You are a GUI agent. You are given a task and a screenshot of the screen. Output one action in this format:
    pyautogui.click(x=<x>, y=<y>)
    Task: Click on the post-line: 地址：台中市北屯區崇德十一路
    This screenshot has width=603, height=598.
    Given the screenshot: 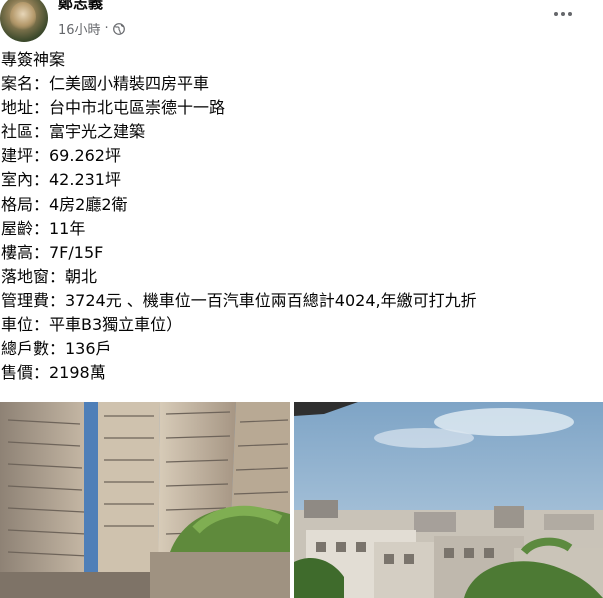 What is the action you would take?
    pyautogui.click(x=113, y=108)
    